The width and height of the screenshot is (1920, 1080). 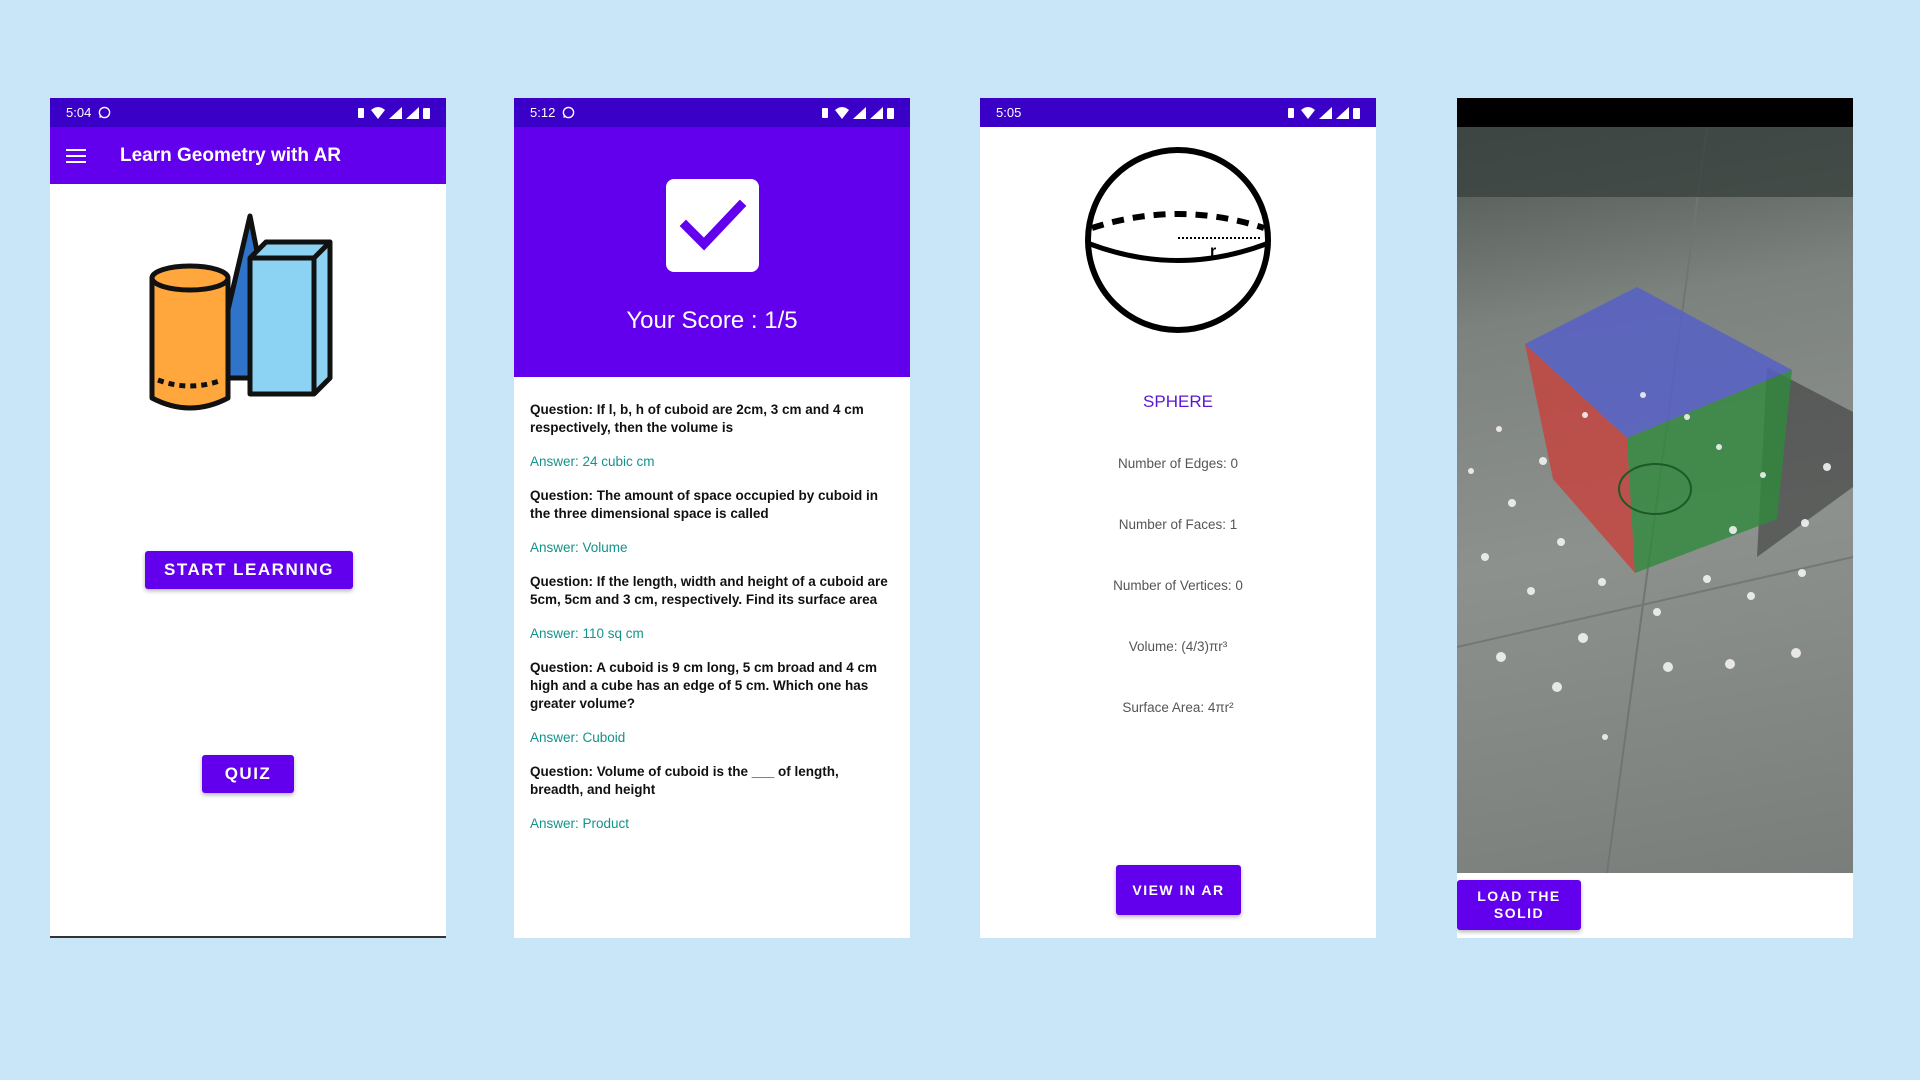 I want to click on answer-text: Answer: Volume, so click(x=579, y=547).